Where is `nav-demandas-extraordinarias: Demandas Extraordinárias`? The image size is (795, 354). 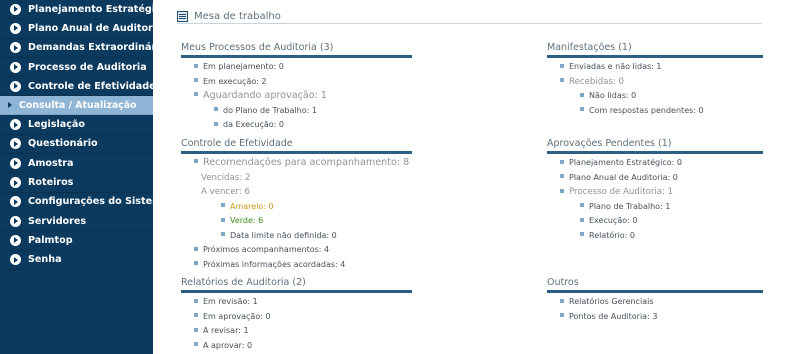
nav-demandas-extraordinarias: Demandas Extraordinárias is located at coordinates (86, 48).